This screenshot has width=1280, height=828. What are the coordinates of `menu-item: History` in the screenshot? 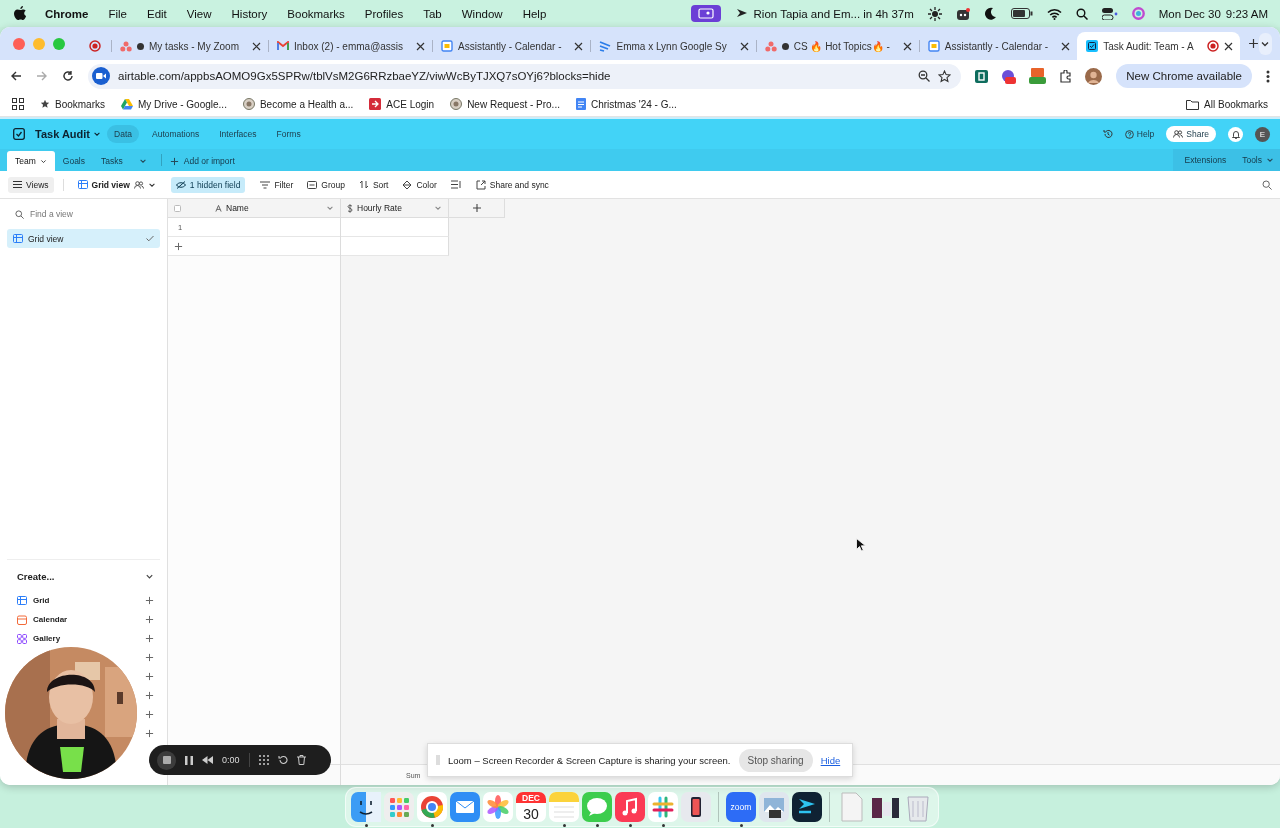 It's located at (249, 13).